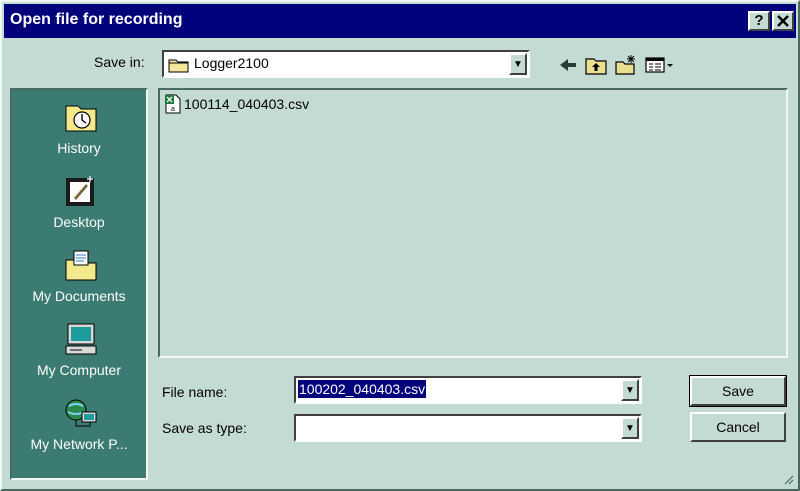 The height and width of the screenshot is (491, 800). Describe the element at coordinates (204, 428) in the screenshot. I see `save-as-type-label: Save as type:` at that location.